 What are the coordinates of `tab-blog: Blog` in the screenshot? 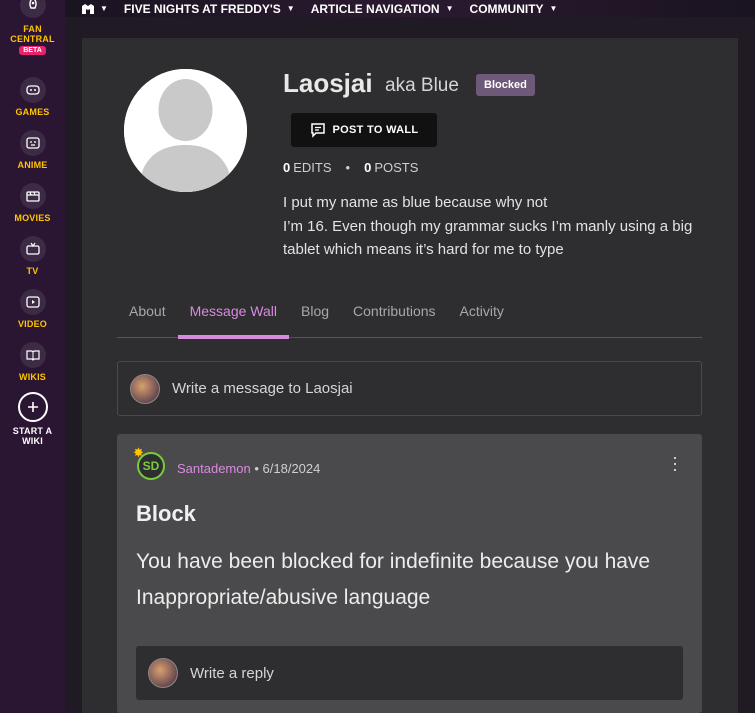 It's located at (315, 316).